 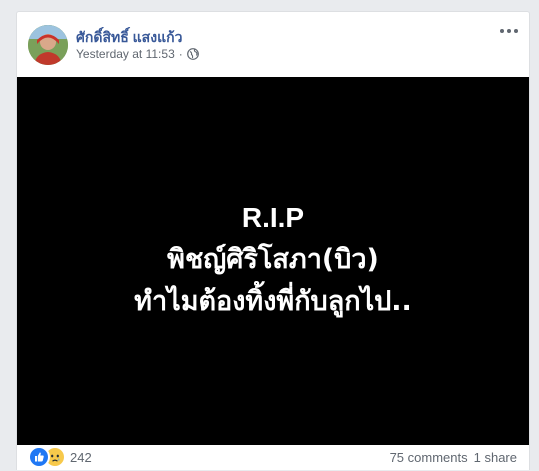 What do you see at coordinates (495, 457) in the screenshot?
I see `shares-link: 1 share` at bounding box center [495, 457].